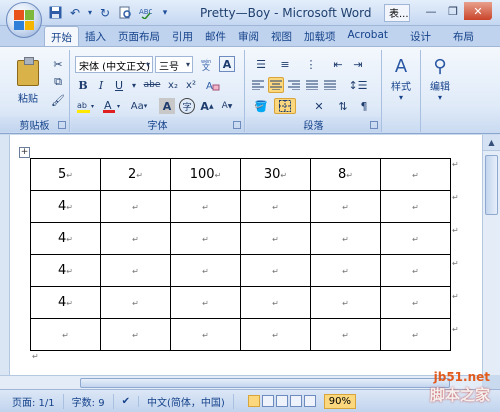  Describe the element at coordinates (58, 82) in the screenshot. I see `copy-icon: ⧉` at that location.